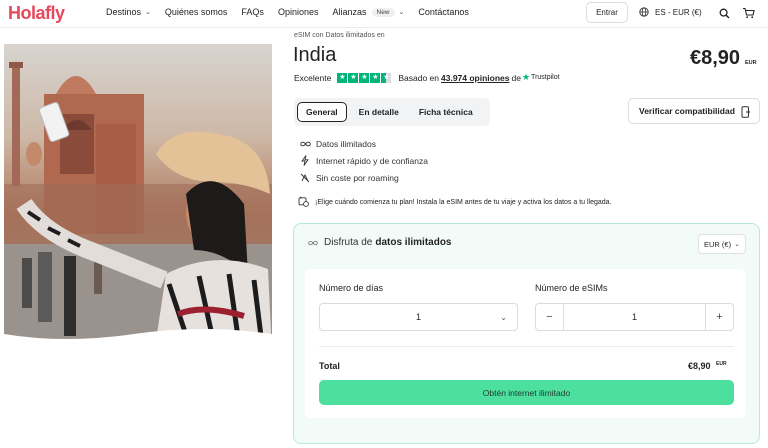 Image resolution: width=768 pixels, height=448 pixels. Describe the element at coordinates (607, 12) in the screenshot. I see `login-button: Entrar` at that location.